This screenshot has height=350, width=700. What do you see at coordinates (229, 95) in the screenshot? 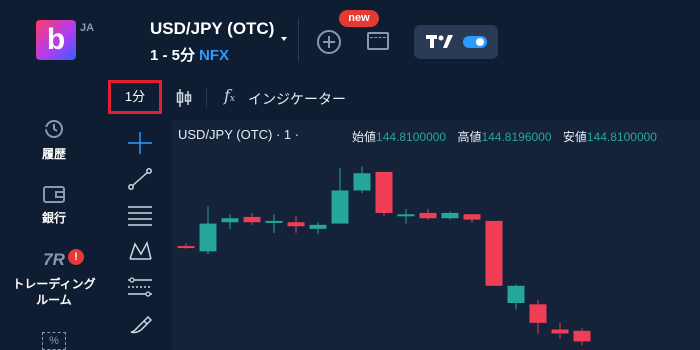
I see `indicators-icon: fx` at bounding box center [229, 95].